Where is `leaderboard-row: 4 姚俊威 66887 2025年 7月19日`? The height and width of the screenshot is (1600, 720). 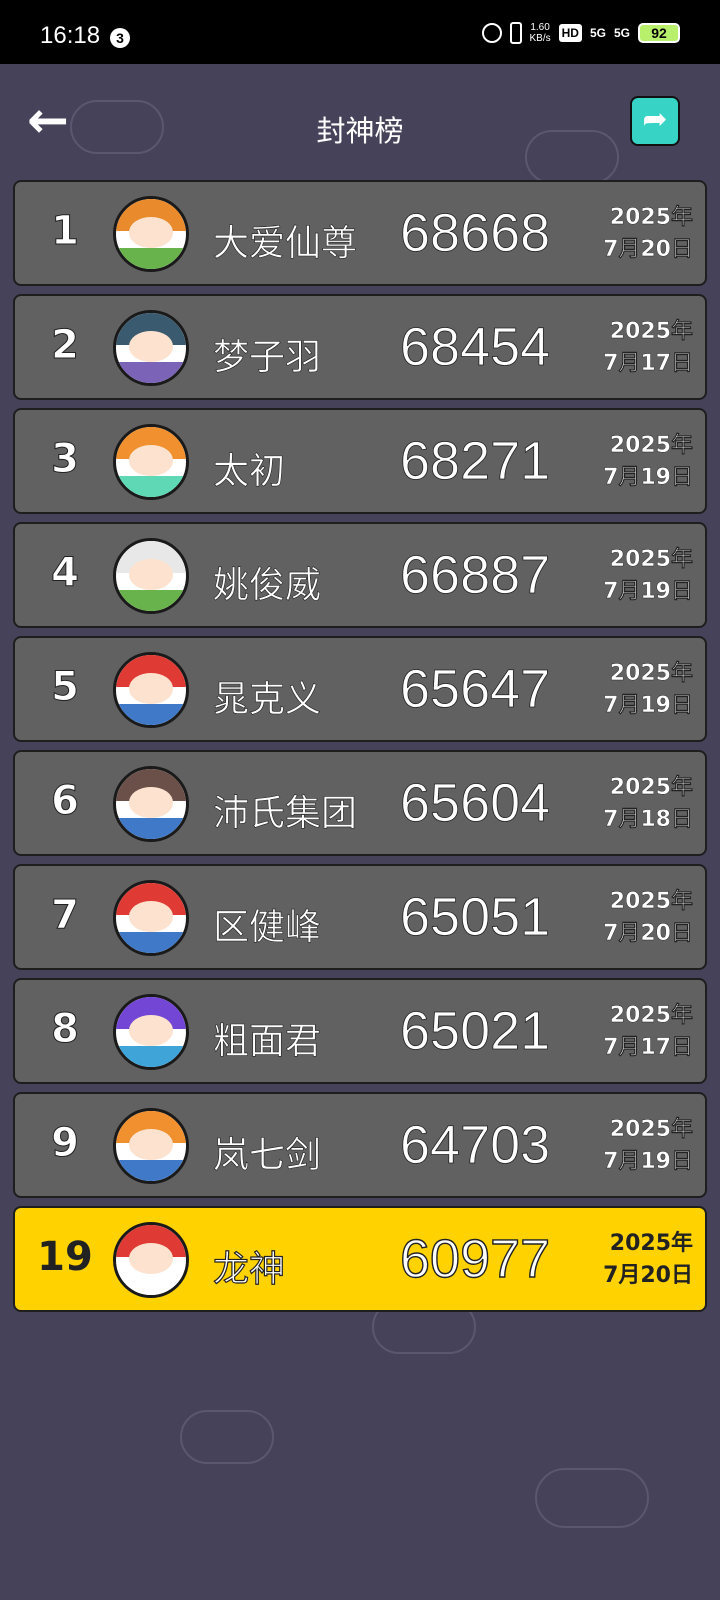 leaderboard-row: 4 姚俊威 66887 2025年 7月19日 is located at coordinates (360, 575).